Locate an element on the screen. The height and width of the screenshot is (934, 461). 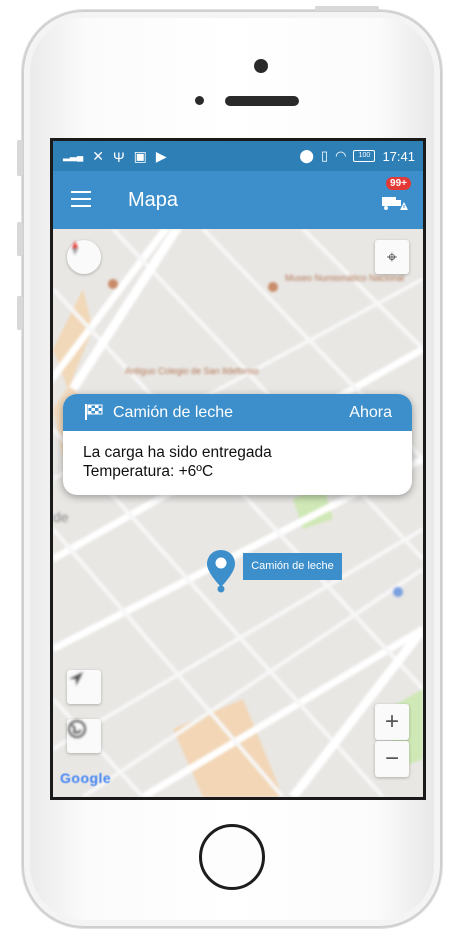
google-attribution: Google is located at coordinates (86, 778).